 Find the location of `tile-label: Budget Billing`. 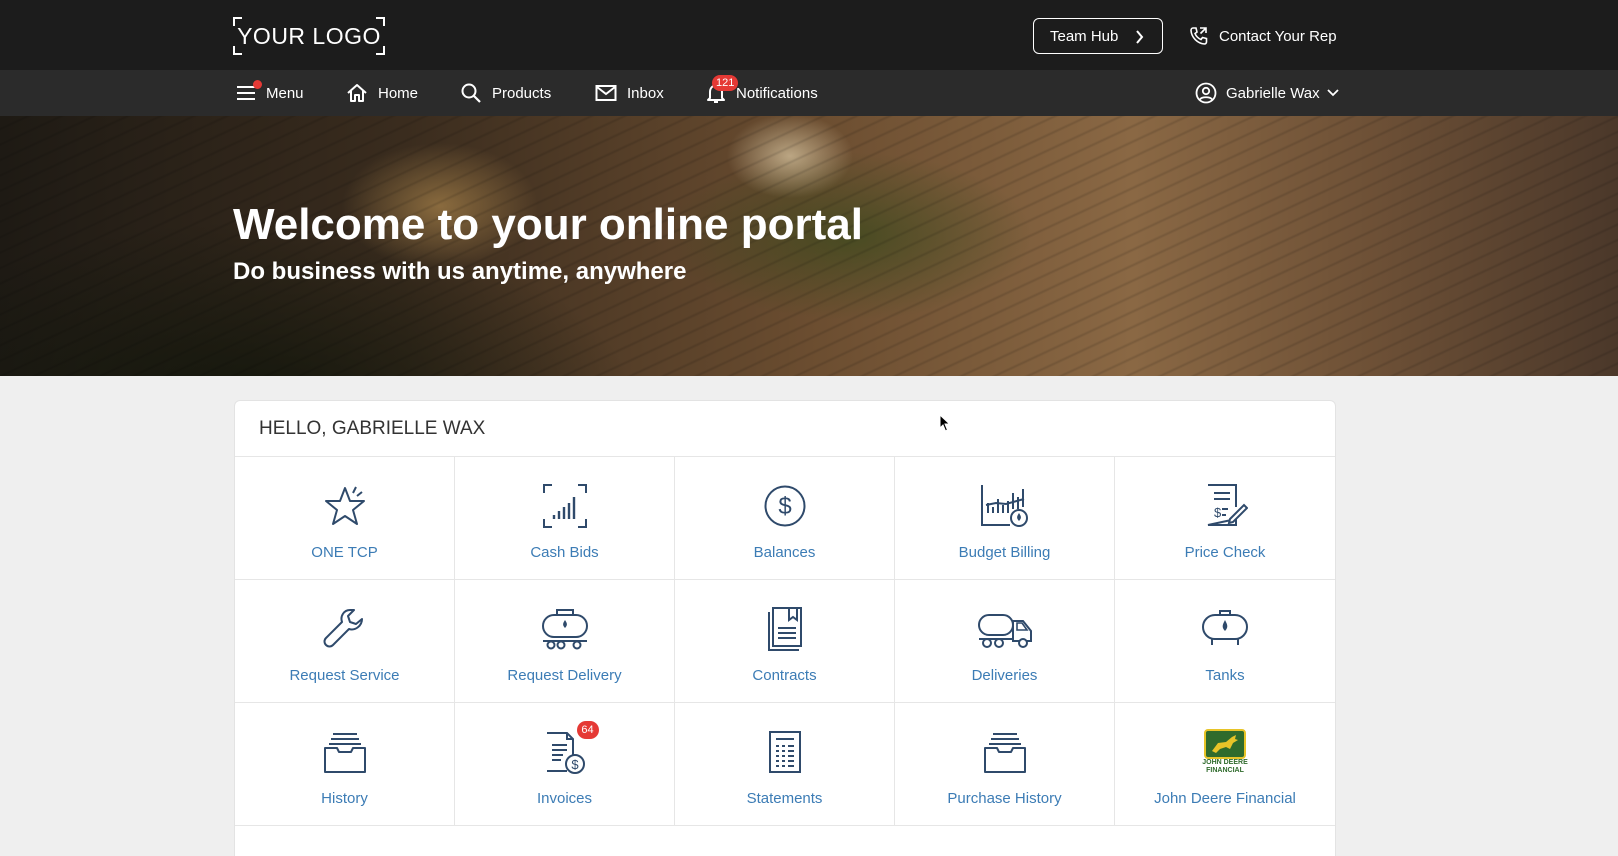

tile-label: Budget Billing is located at coordinates (1004, 552).